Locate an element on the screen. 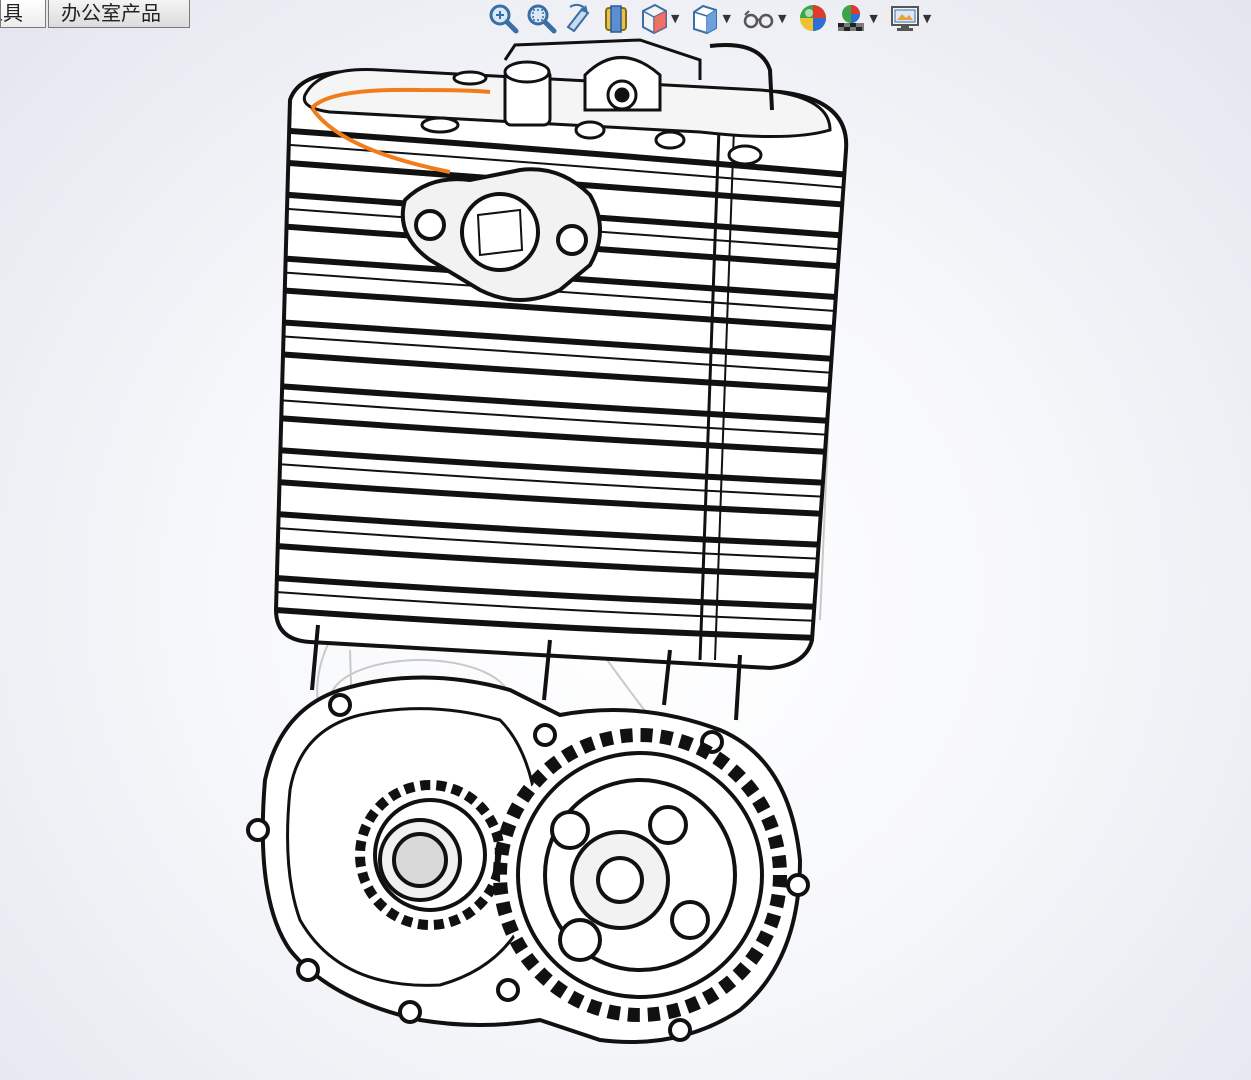 This screenshot has height=1080, width=1251. view-settings-button: ▼ is located at coordinates (912, 18).